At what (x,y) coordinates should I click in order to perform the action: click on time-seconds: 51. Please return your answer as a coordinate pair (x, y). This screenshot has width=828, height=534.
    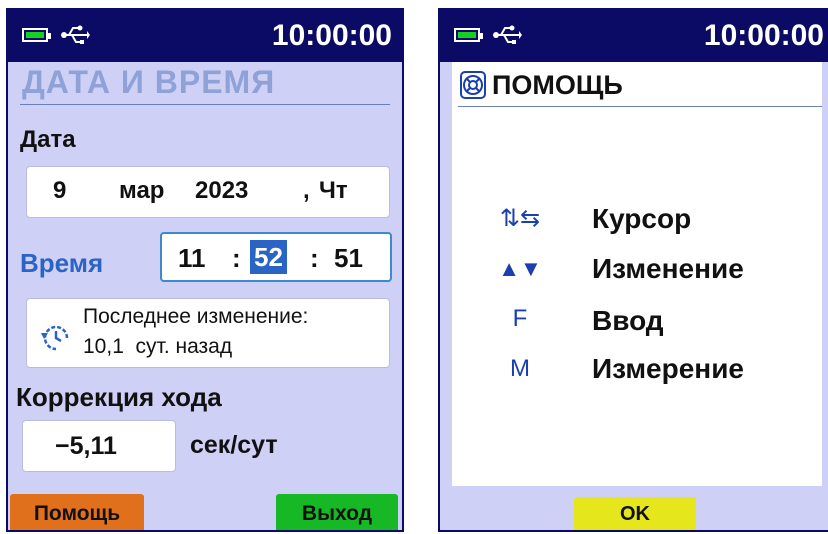
    Looking at the image, I should click on (348, 258).